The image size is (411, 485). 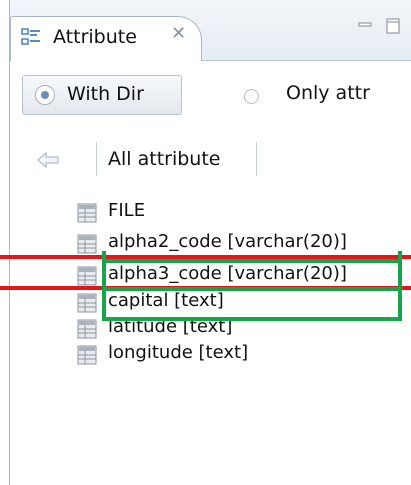 What do you see at coordinates (31, 37) in the screenshot?
I see `attribute-view-icon` at bounding box center [31, 37].